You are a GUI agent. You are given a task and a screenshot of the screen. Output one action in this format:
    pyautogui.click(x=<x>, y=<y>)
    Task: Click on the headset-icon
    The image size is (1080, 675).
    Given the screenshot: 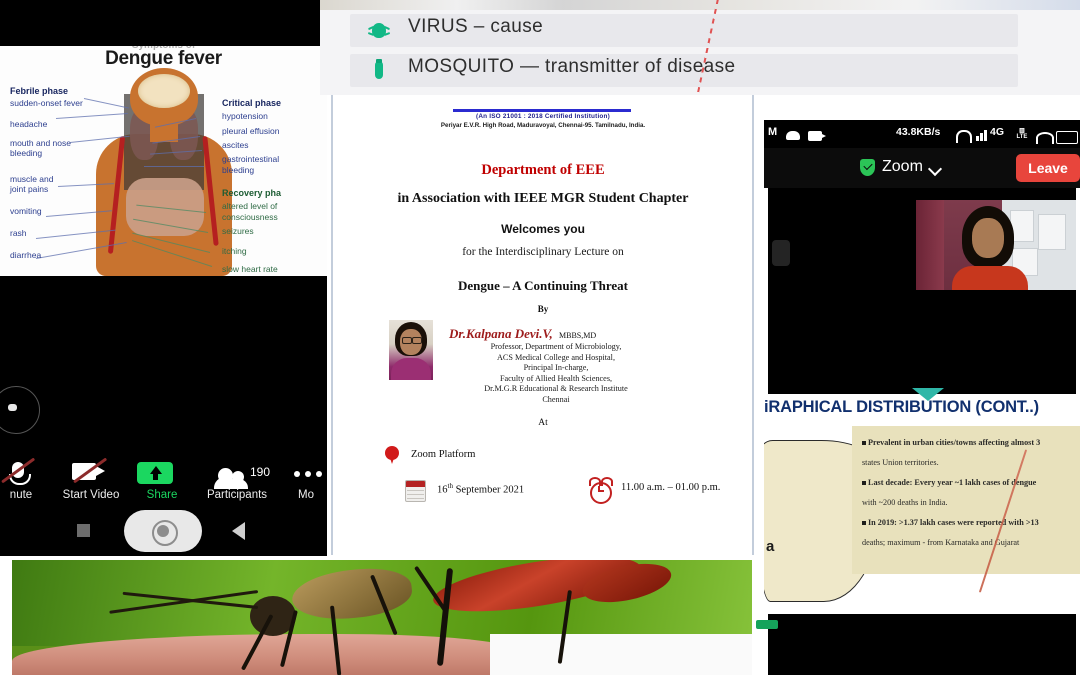 What is the action you would take?
    pyautogui.click(x=964, y=136)
    